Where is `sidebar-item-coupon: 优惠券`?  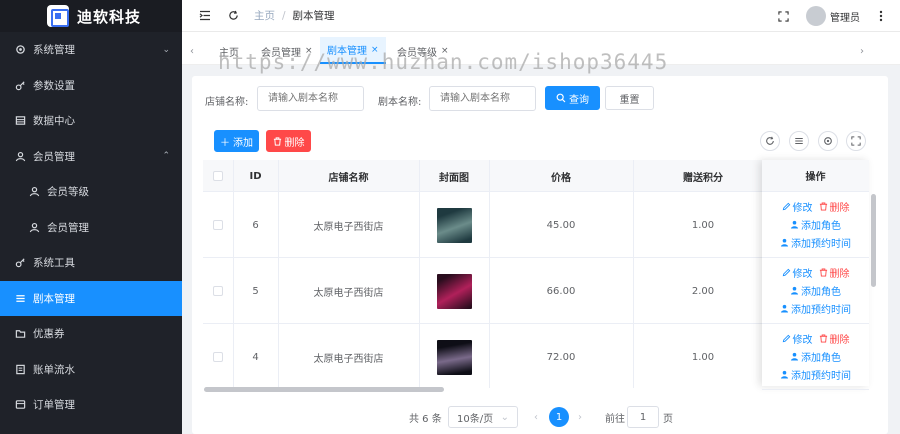 sidebar-item-coupon: 优惠券 is located at coordinates (91, 334).